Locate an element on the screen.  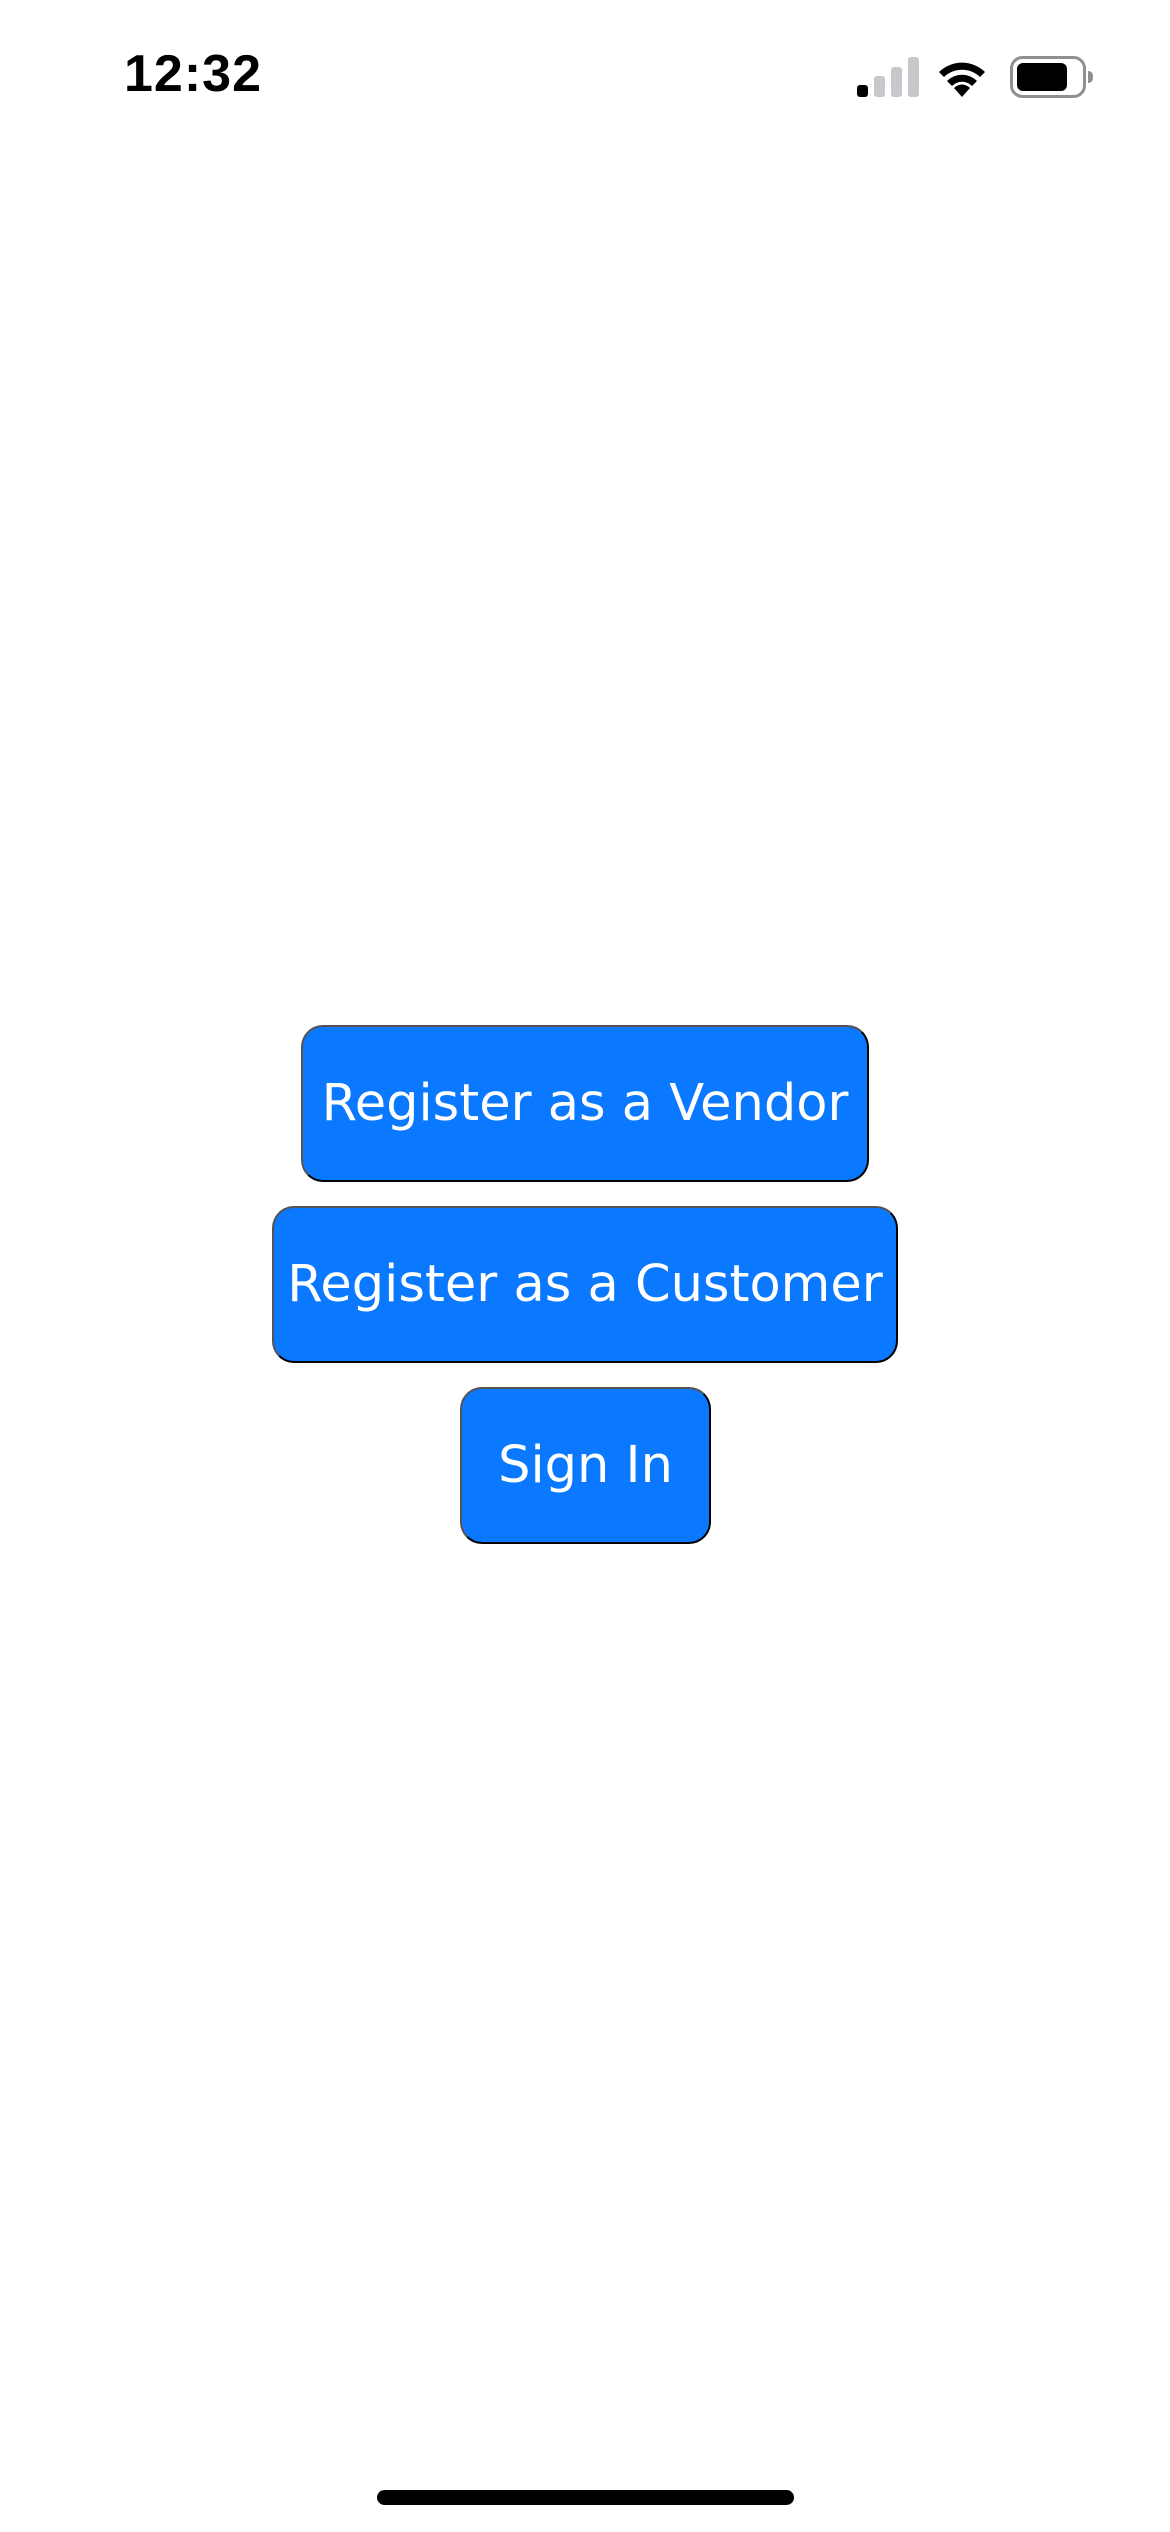
battery-fill is located at coordinates (1042, 77).